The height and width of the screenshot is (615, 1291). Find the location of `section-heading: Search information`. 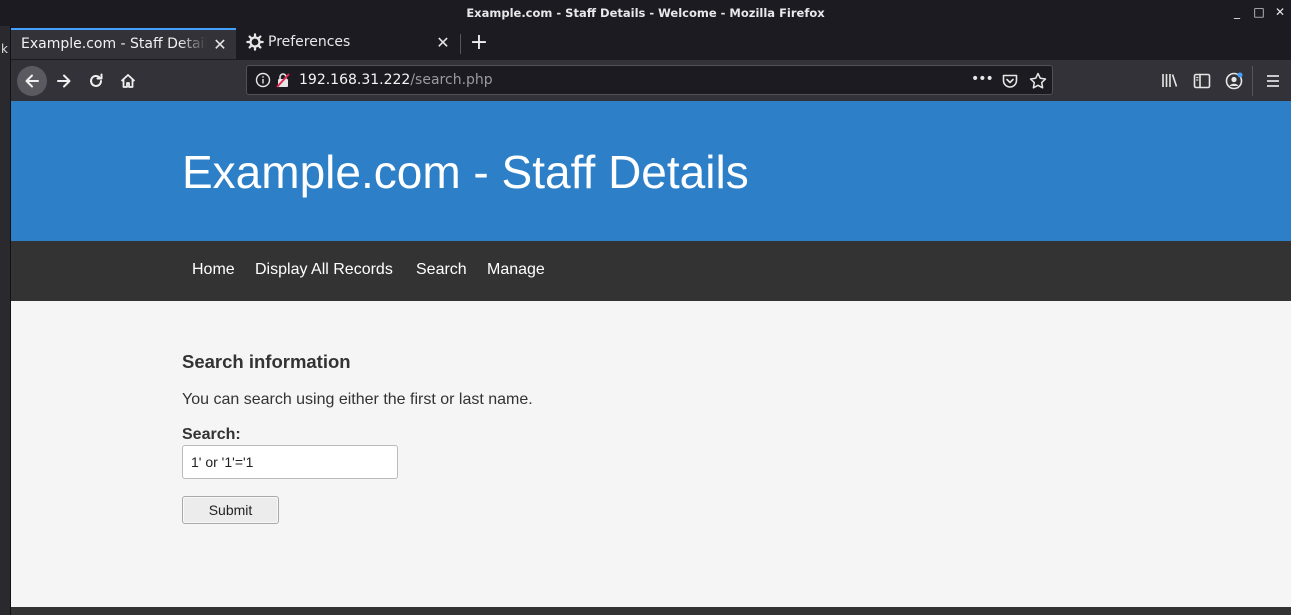

section-heading: Search information is located at coordinates (266, 361).